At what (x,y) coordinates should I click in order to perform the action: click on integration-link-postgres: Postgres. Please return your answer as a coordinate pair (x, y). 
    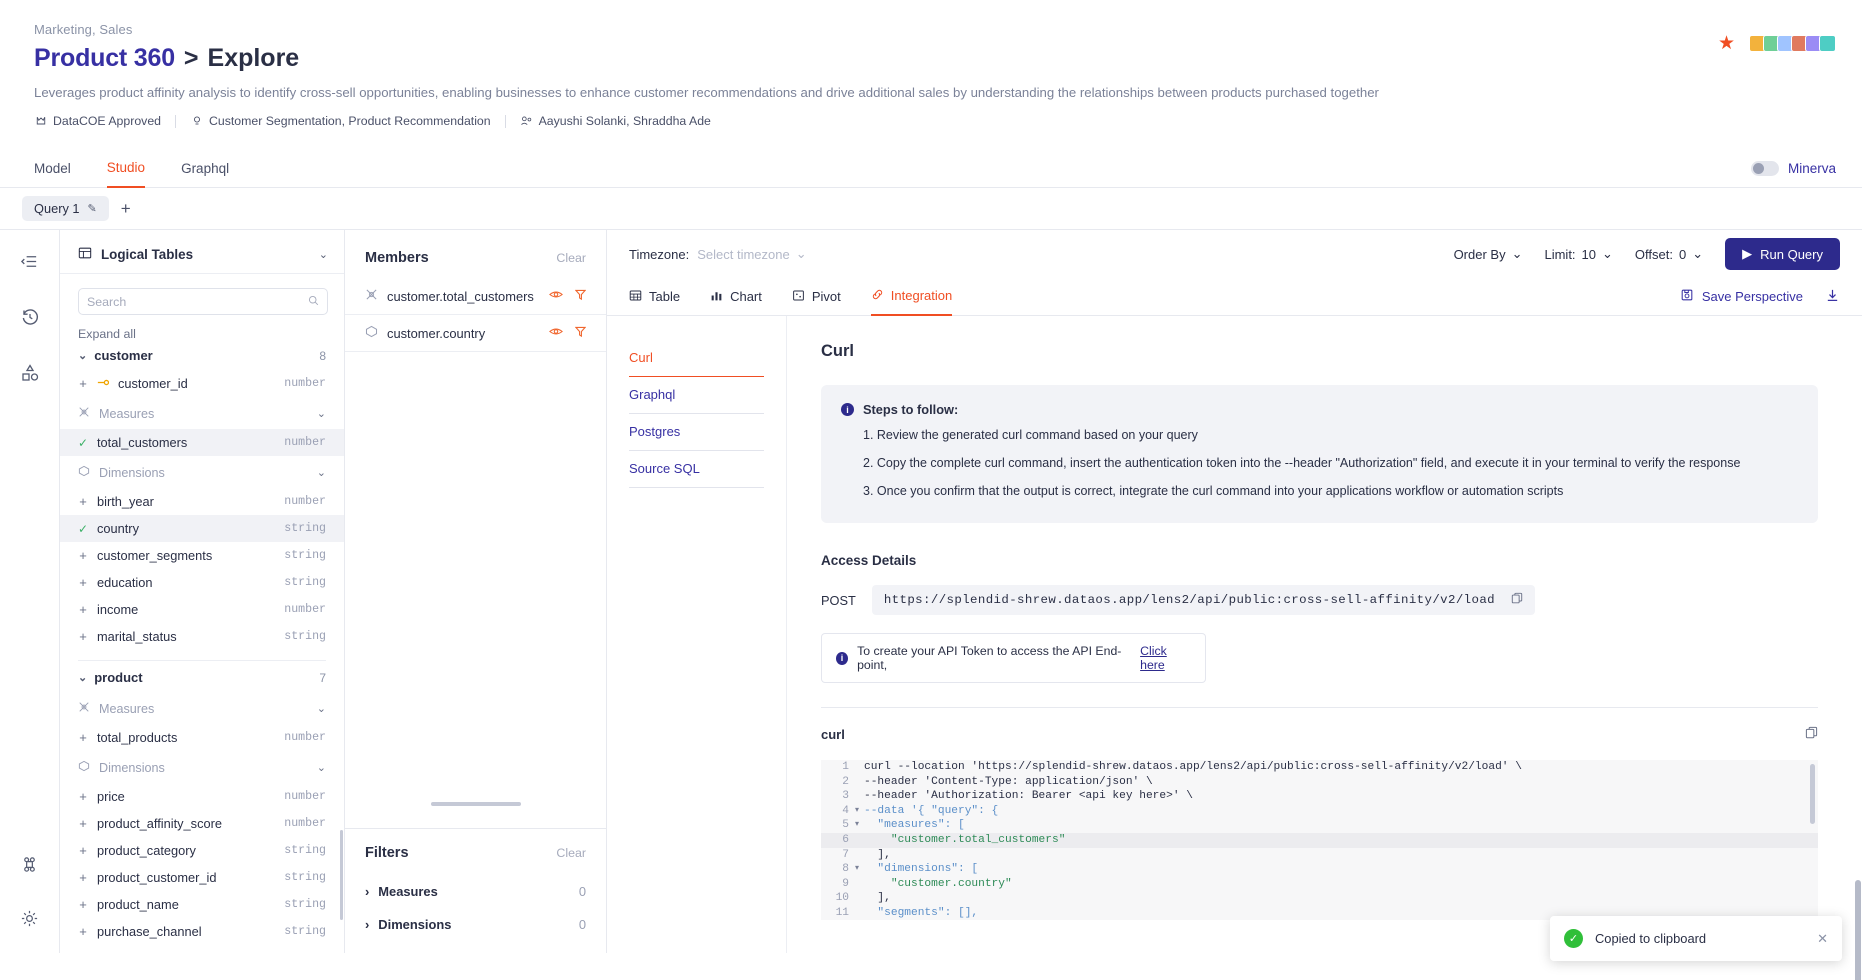
    Looking at the image, I should click on (696, 432).